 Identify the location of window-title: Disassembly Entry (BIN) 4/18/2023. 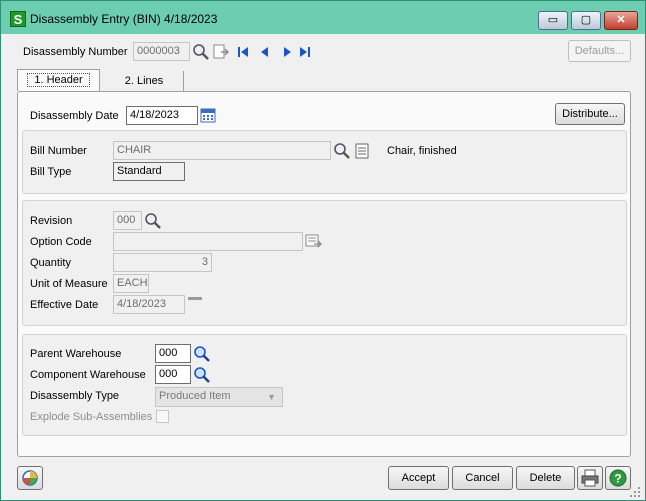
(124, 19).